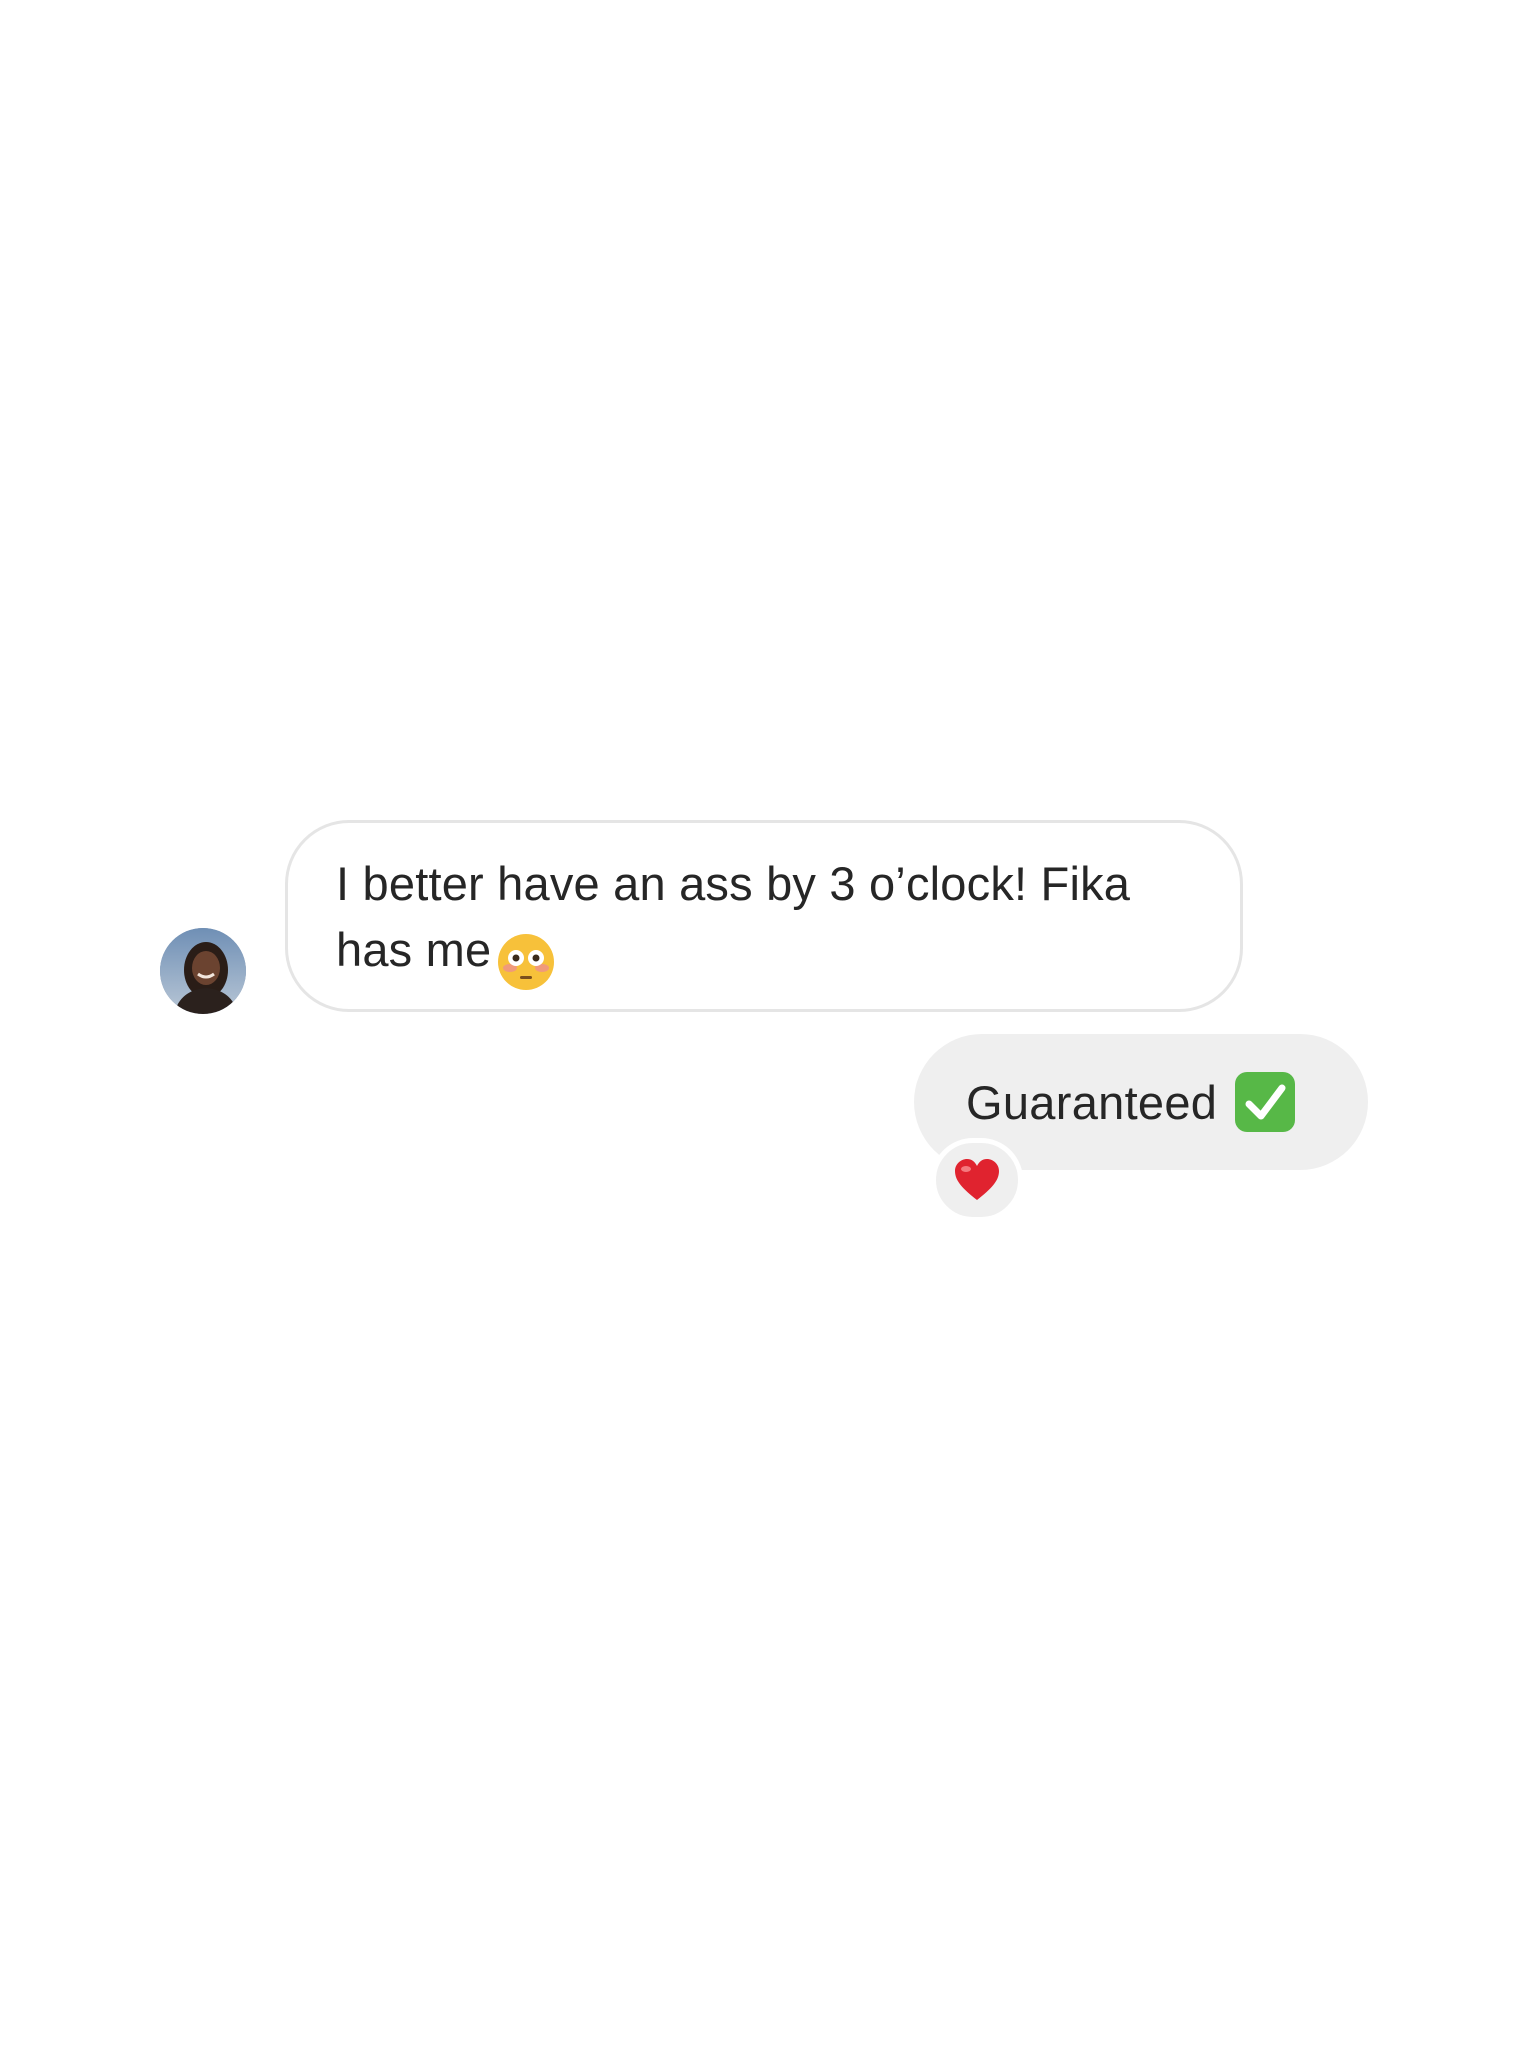  What do you see at coordinates (1092, 1102) in the screenshot?
I see `sent-message-text: Guaranteed` at bounding box center [1092, 1102].